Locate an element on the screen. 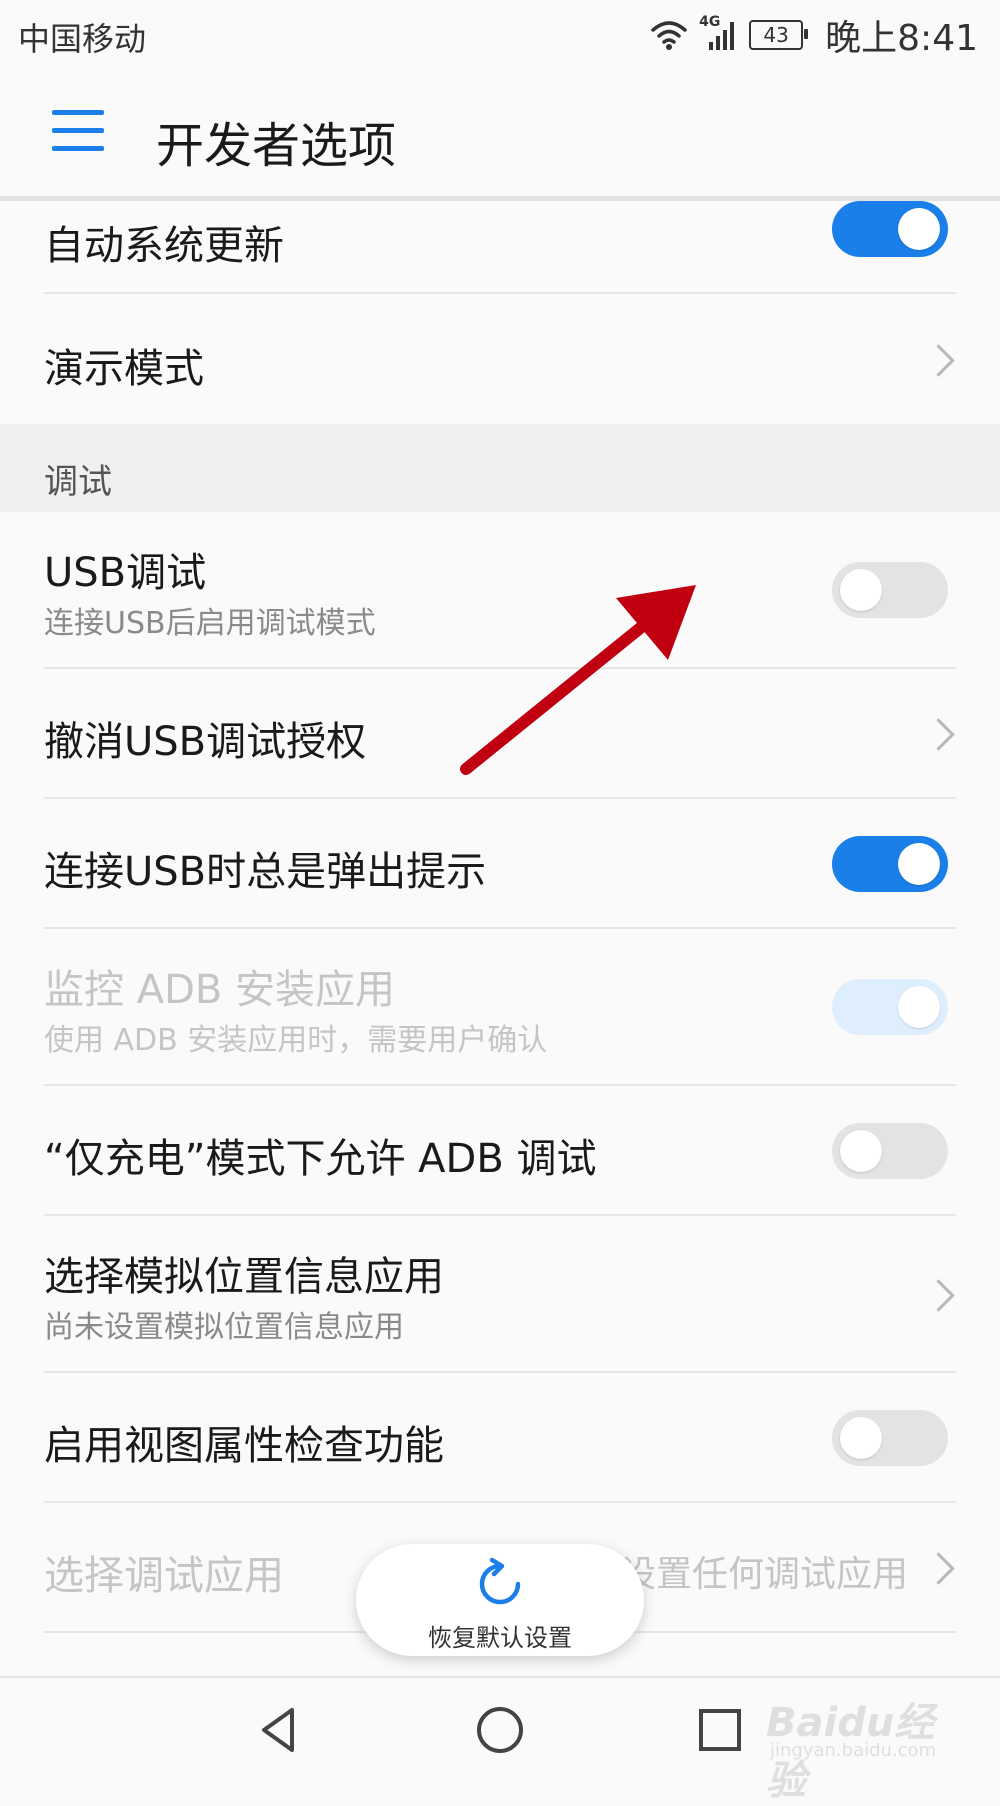 Image resolution: width=1000 pixels, height=1806 pixels. recents-icon is located at coordinates (720, 1730).